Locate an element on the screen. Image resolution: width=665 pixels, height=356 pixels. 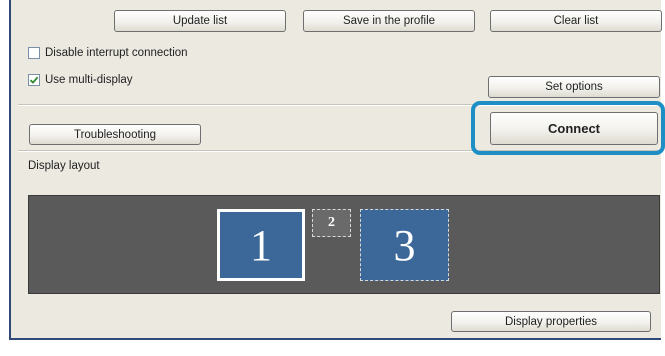
display-layout-label: Display layout is located at coordinates (64, 166).